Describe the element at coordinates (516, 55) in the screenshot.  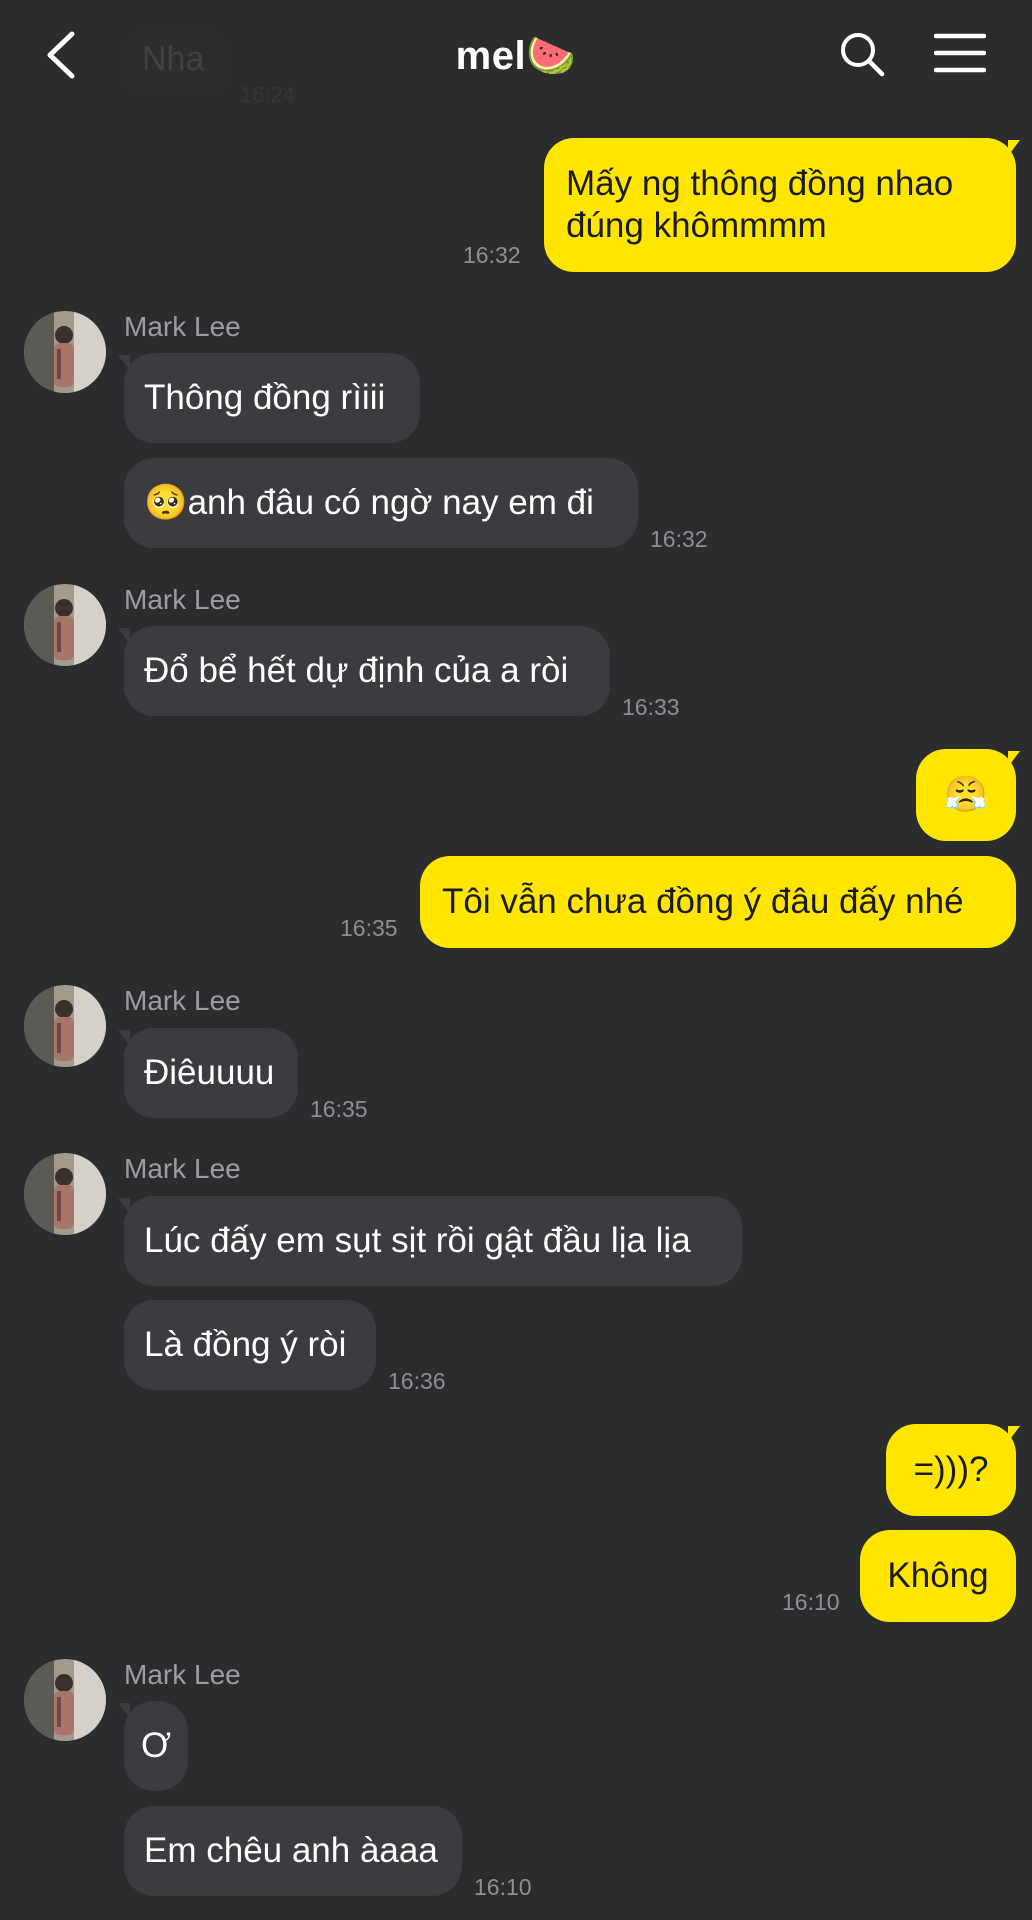
I see `chat-header: Nha 16:24 mel🍉` at that location.